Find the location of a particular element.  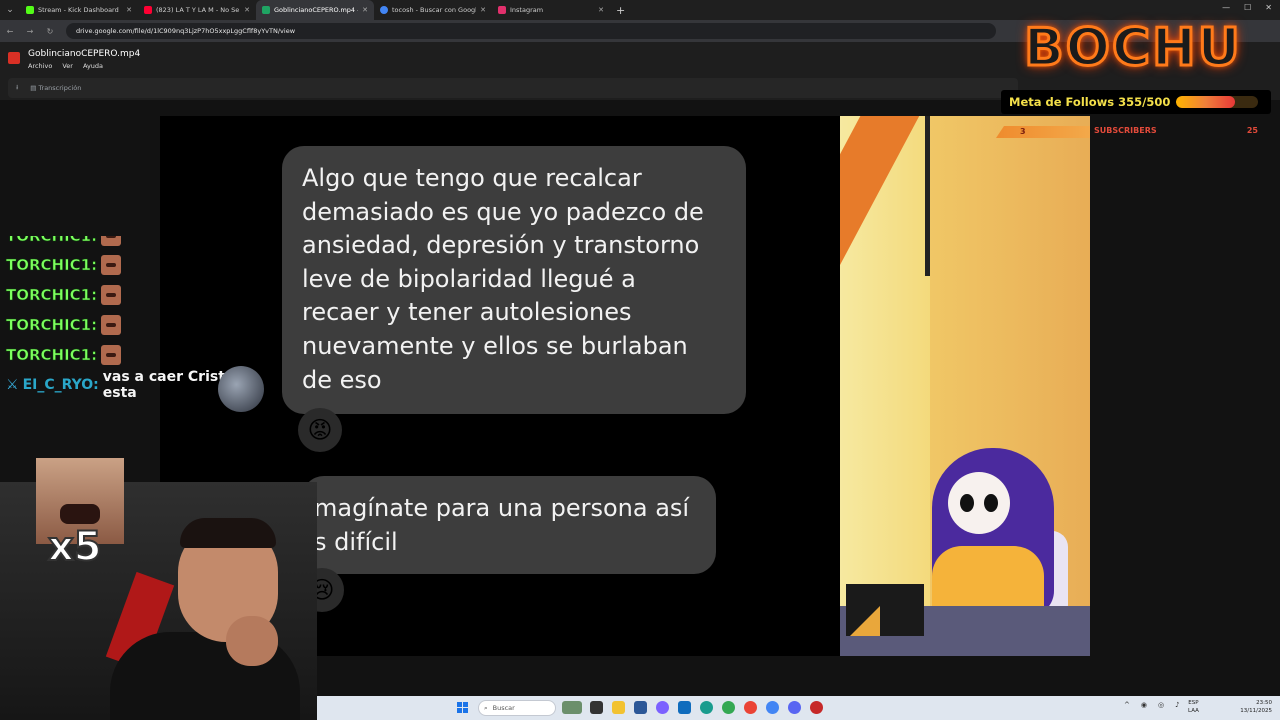

close-window-icon: ✕ is located at coordinates (1268, 7).